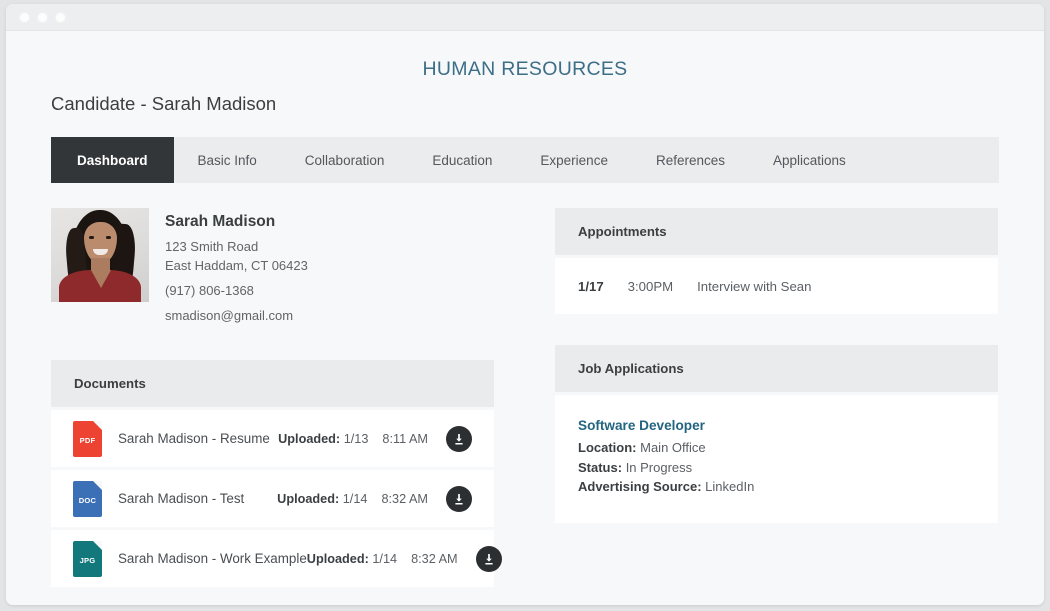 Image resolution: width=1050 pixels, height=611 pixels. What do you see at coordinates (220, 221) in the screenshot?
I see `profile-name: Sarah Madison` at bounding box center [220, 221].